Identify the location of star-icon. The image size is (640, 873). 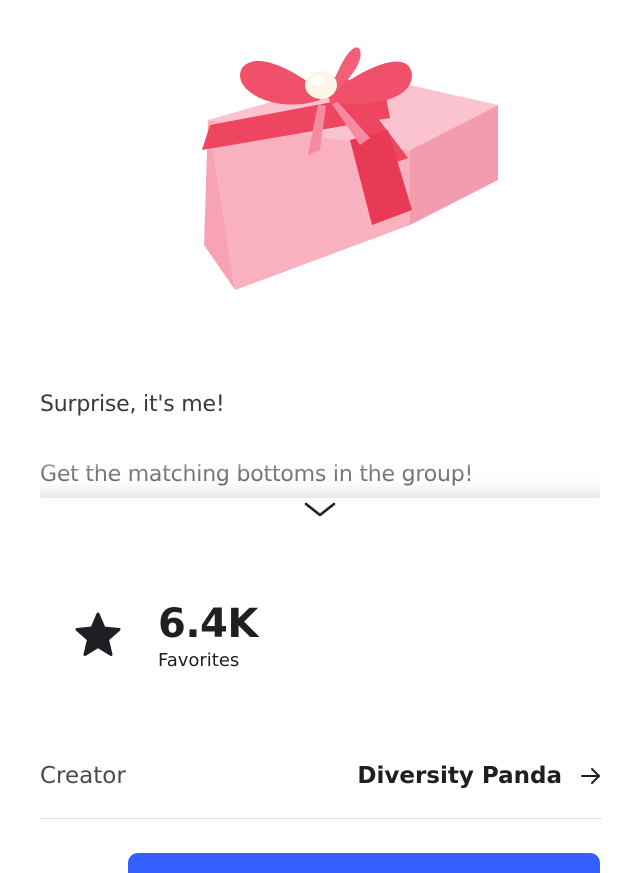
(98, 634).